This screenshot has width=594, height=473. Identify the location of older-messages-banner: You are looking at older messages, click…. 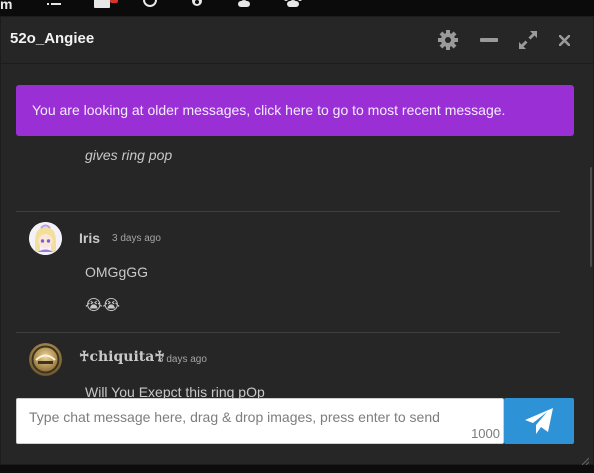
(295, 110).